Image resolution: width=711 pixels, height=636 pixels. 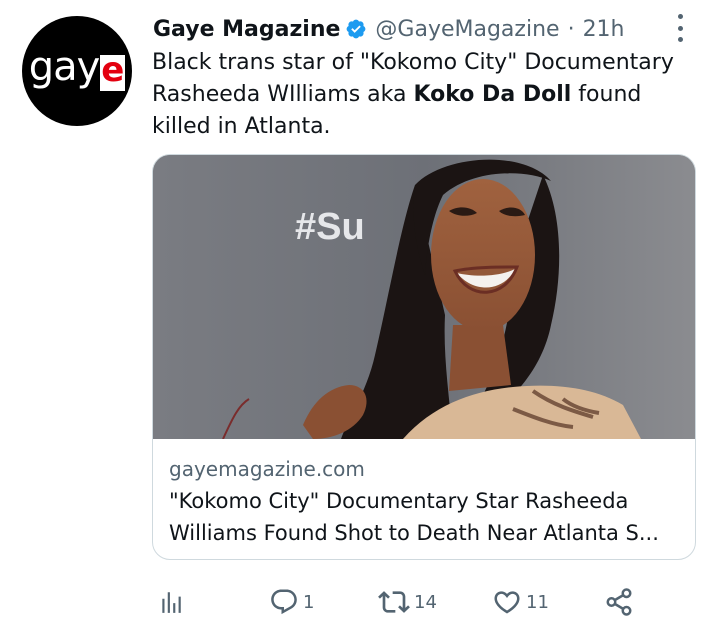 What do you see at coordinates (425, 602) in the screenshot?
I see `retweet-count: 14` at bounding box center [425, 602].